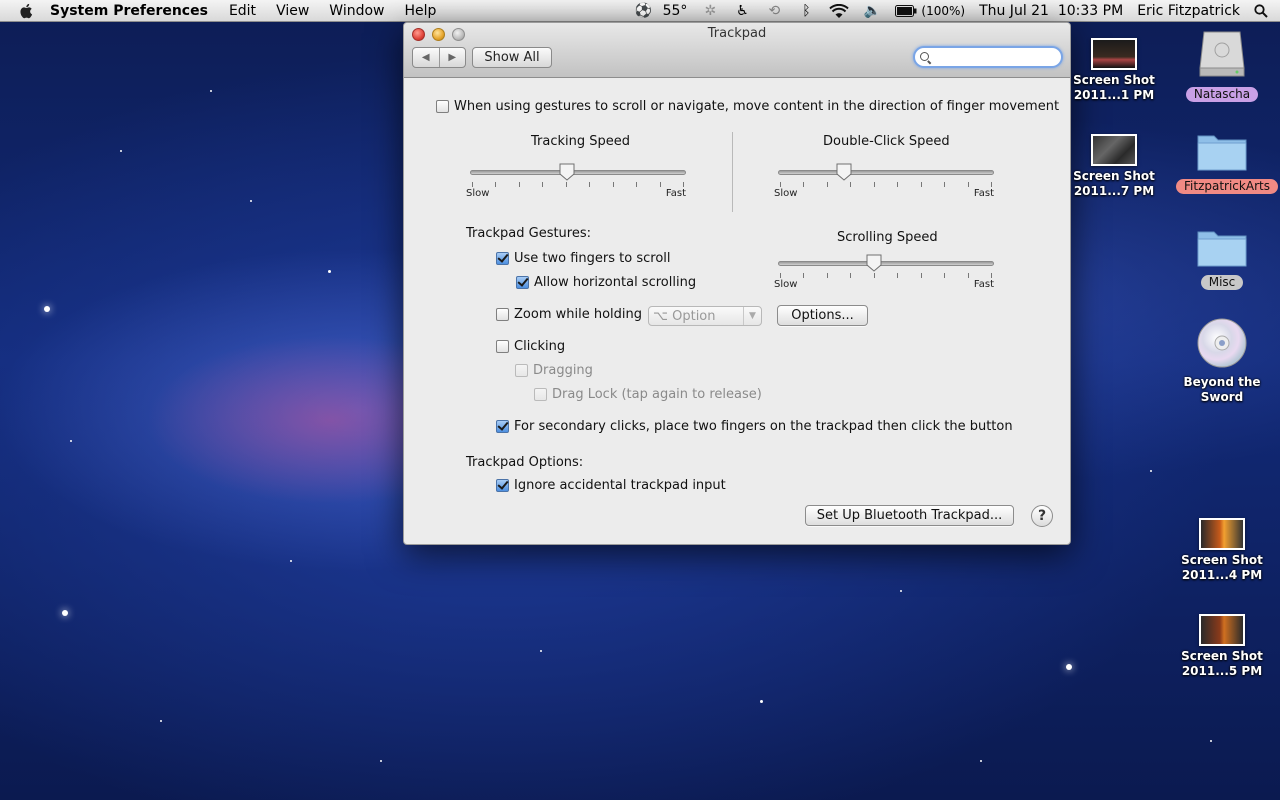  What do you see at coordinates (884, 271) in the screenshot?
I see `scrolling-speed-slider: Slow Fast` at bounding box center [884, 271].